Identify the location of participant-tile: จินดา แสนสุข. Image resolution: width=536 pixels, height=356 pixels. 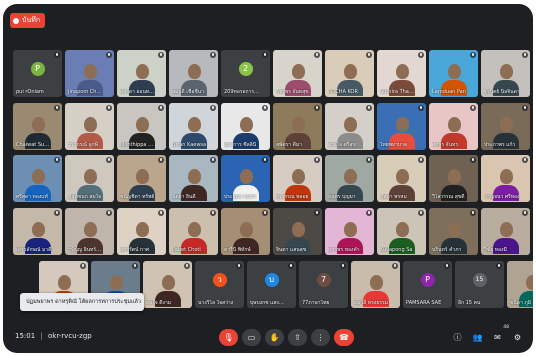
(297, 231).